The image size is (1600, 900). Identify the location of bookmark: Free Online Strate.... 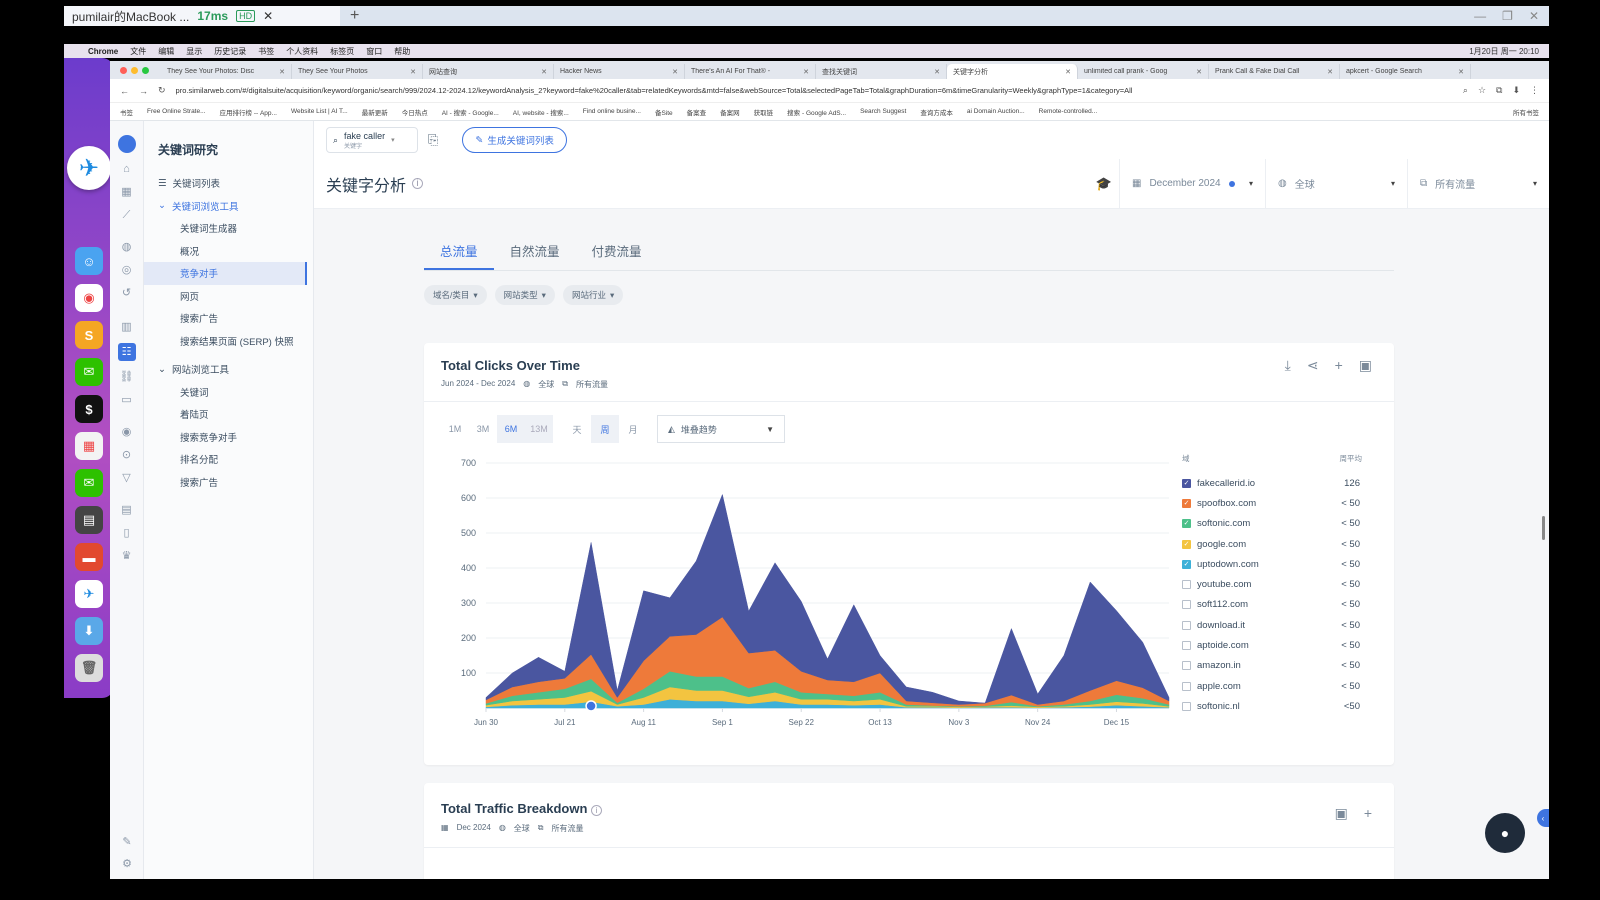
(176, 111).